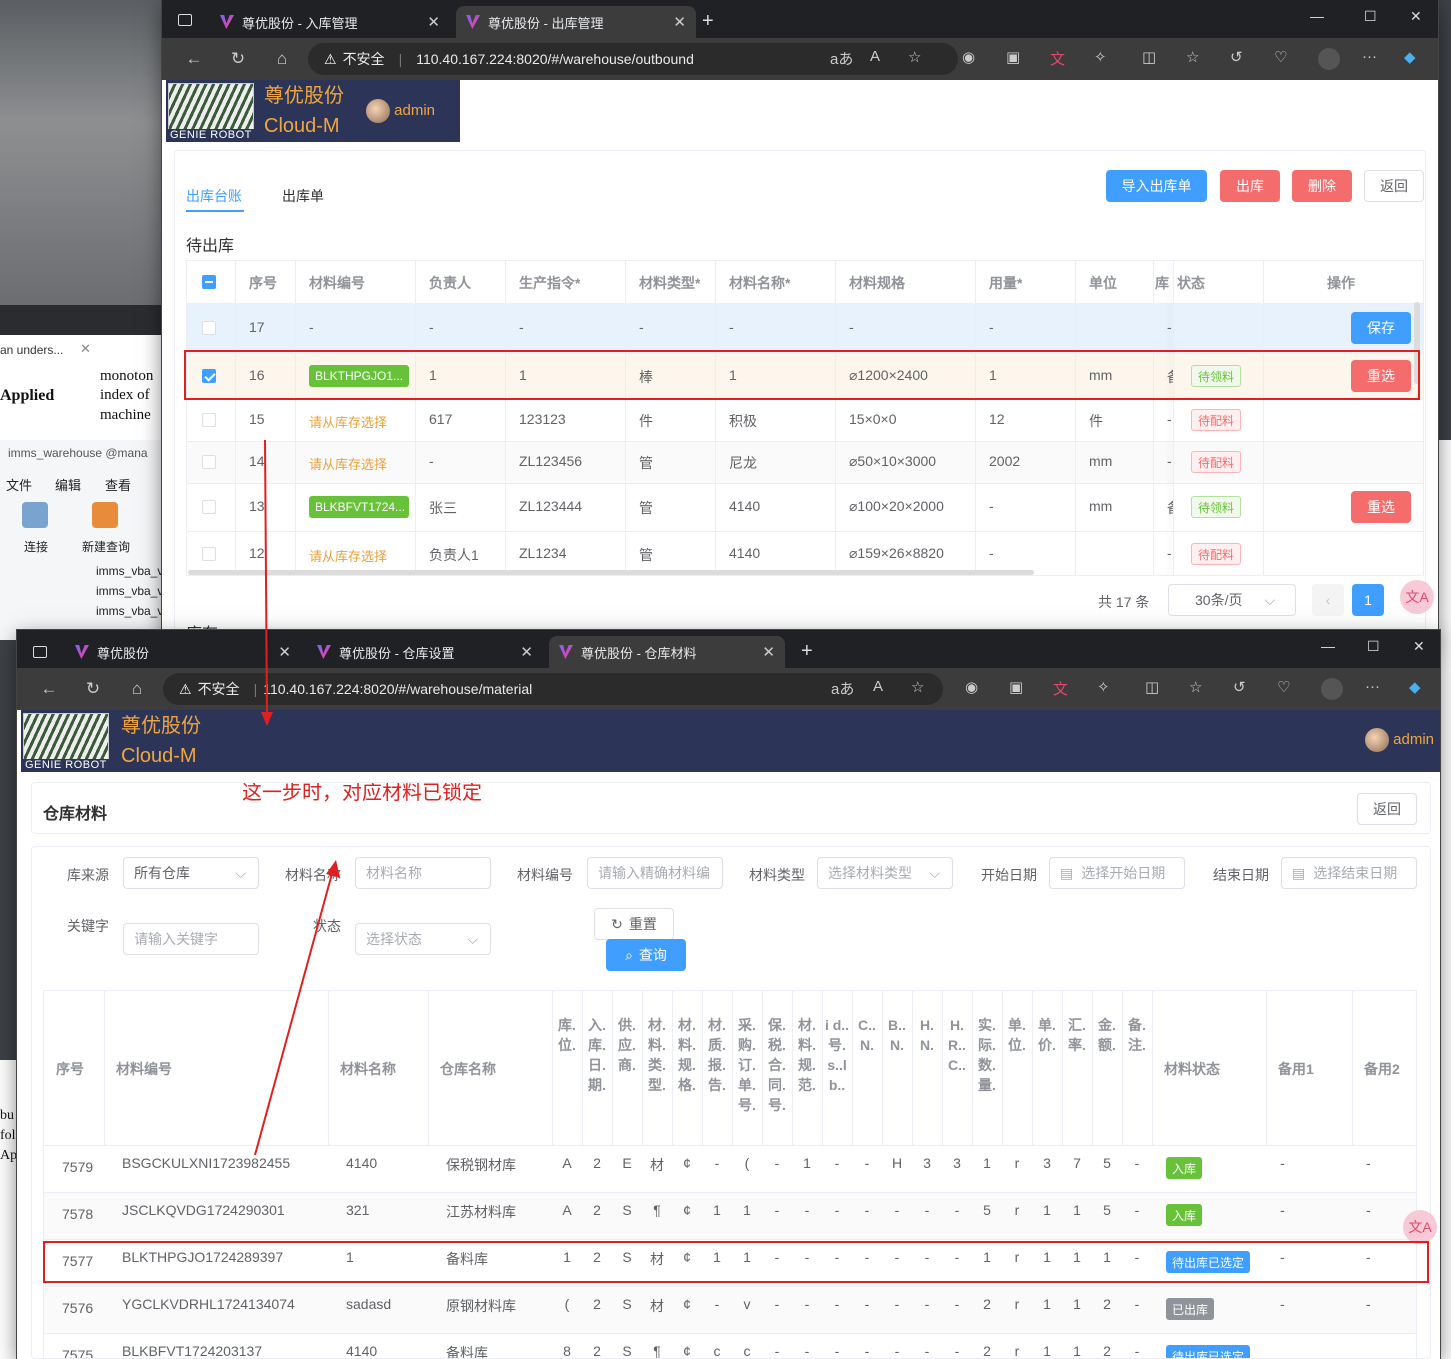  I want to click on arrow-down-line, so click(266, 579).